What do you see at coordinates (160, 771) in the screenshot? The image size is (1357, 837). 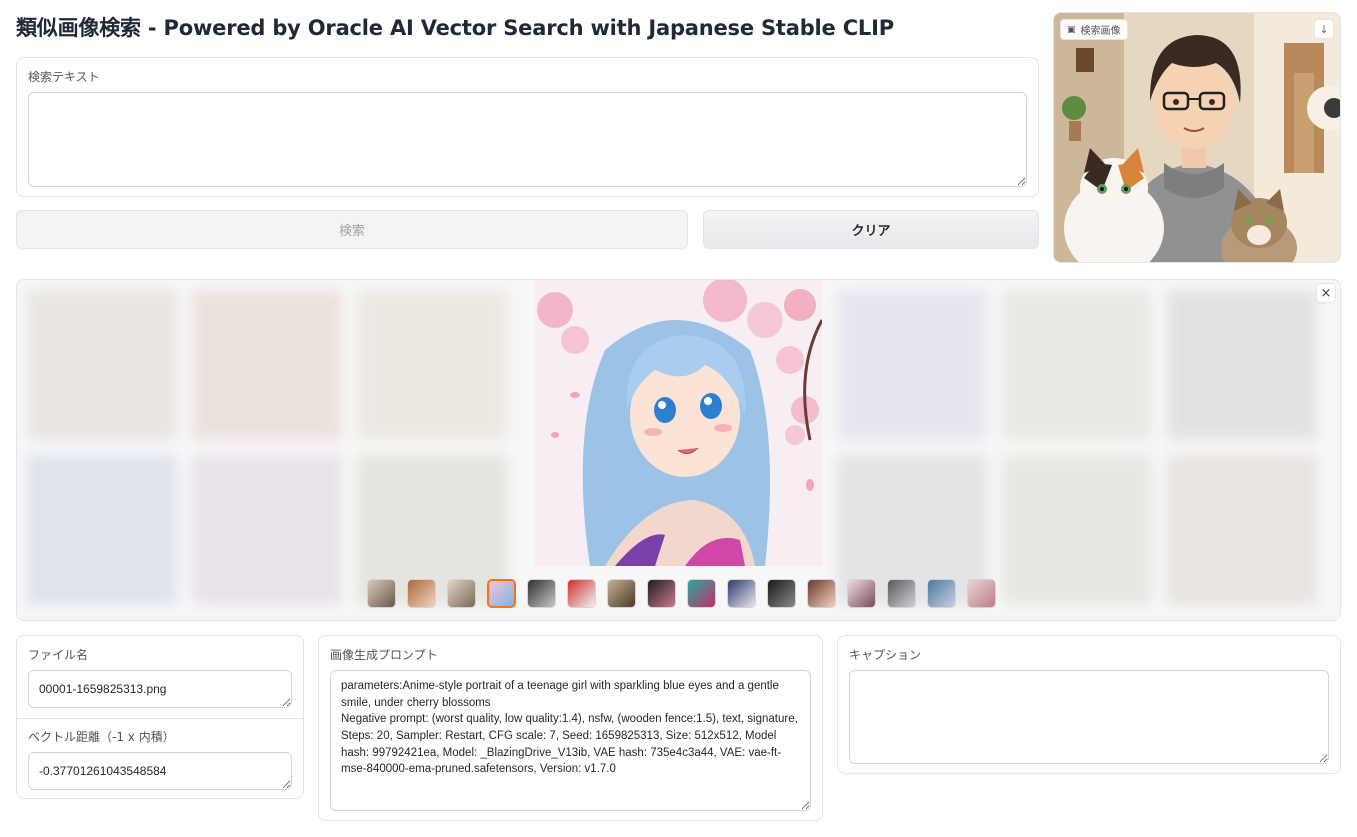 I see `distance-field: -0.37701261043548584` at bounding box center [160, 771].